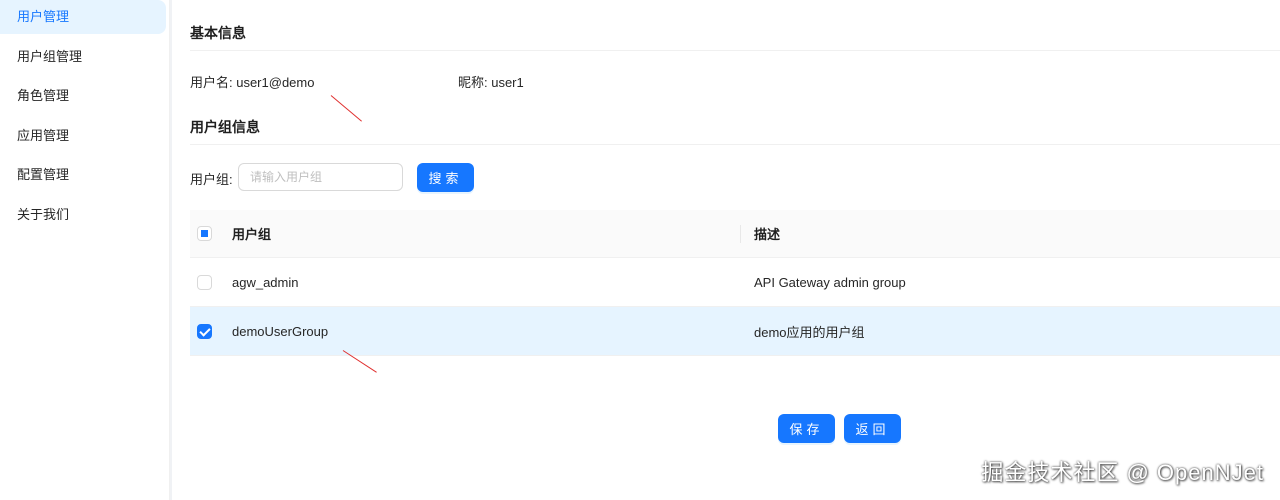  I want to click on select-all-checkbox, so click(204, 233).